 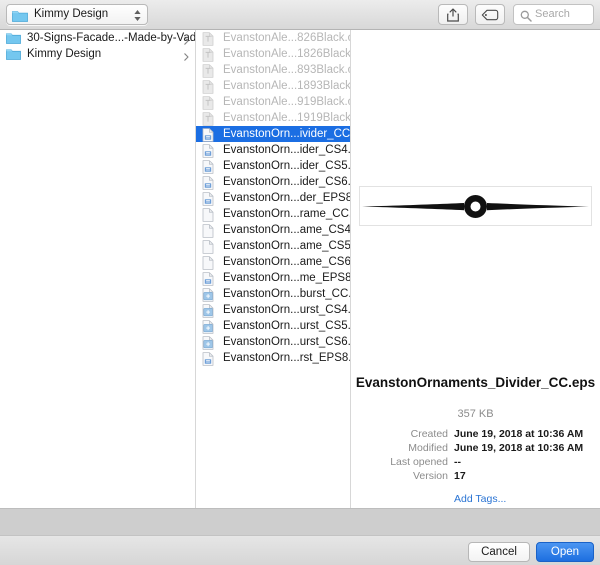 I want to click on file-row: EvanstonAle...1919Black.ttf, so click(x=273, y=118).